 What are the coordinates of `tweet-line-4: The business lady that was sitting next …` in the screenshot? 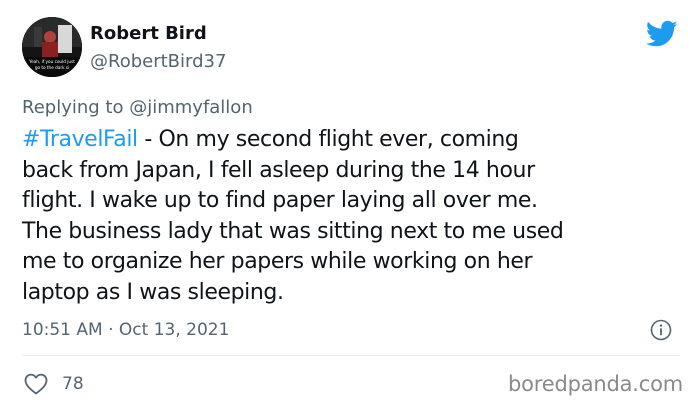 It's located at (293, 231).